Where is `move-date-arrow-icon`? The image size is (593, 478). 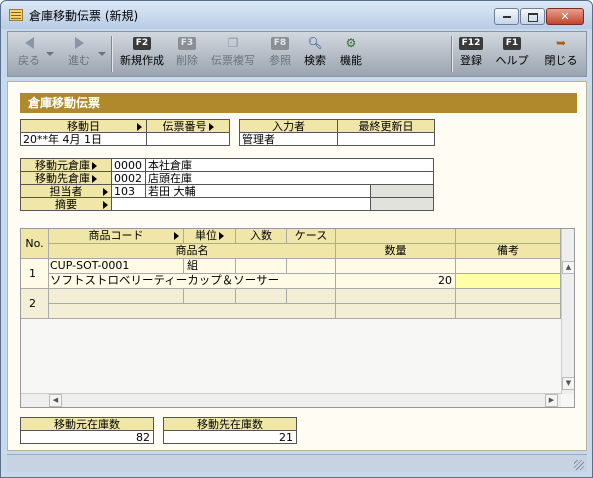 move-date-arrow-icon is located at coordinates (139, 127).